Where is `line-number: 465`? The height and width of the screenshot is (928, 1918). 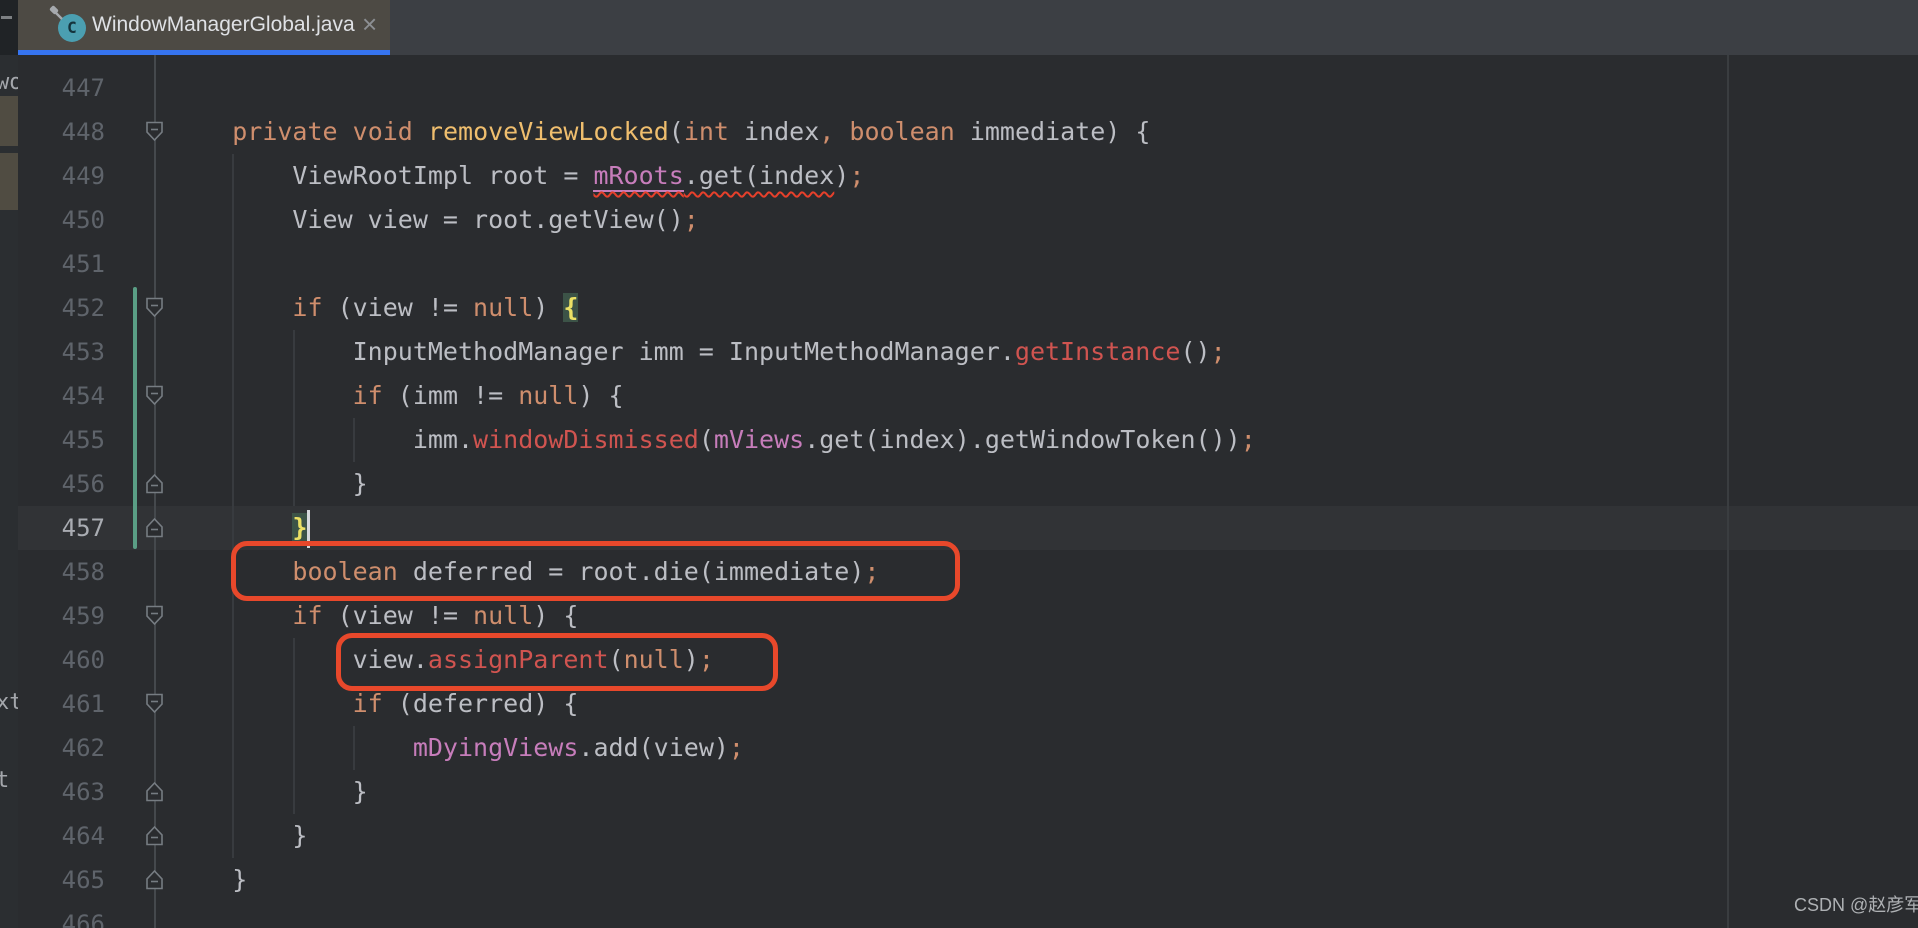
line-number: 465 is located at coordinates (67, 880).